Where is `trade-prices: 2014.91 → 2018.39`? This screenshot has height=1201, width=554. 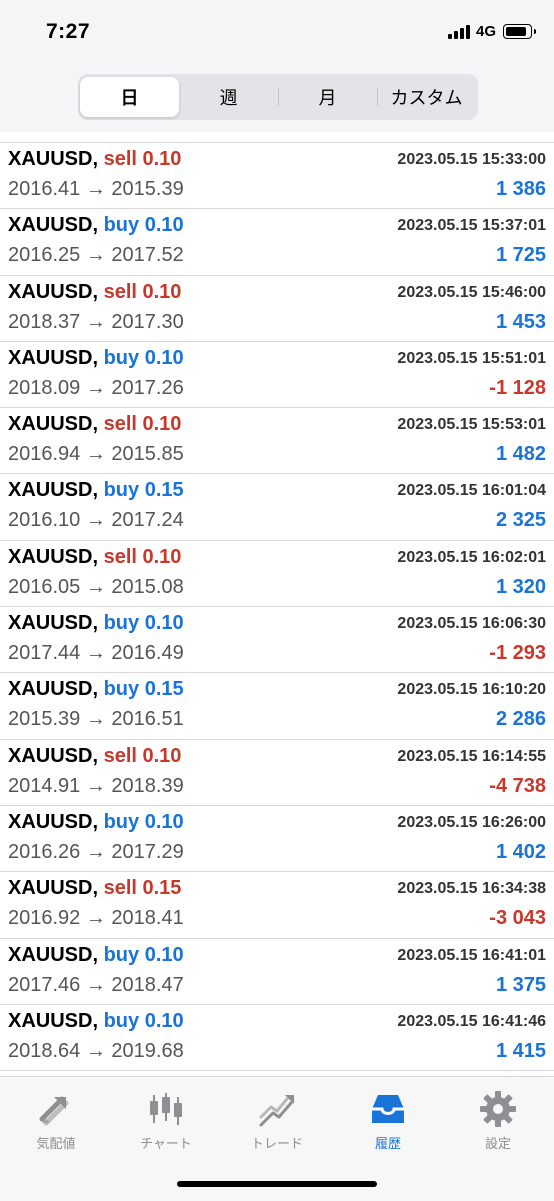
trade-prices: 2014.91 → 2018.39 is located at coordinates (96, 786).